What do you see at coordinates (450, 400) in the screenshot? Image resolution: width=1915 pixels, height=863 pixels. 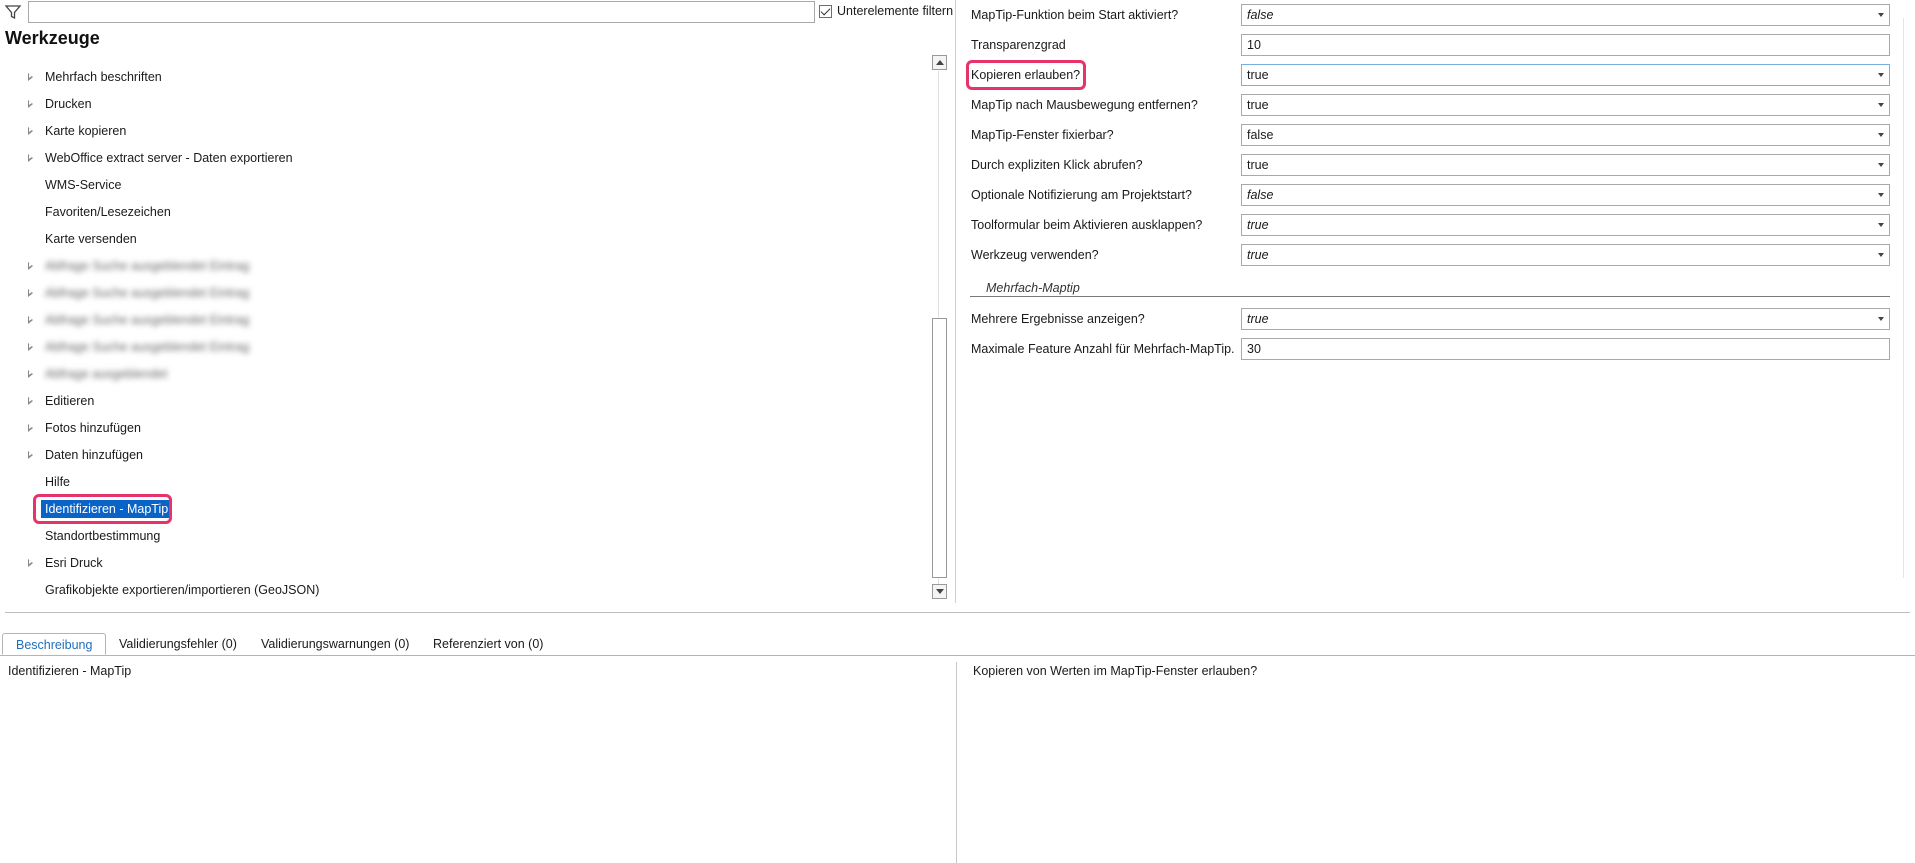 I see `tree-item: Editieren` at bounding box center [450, 400].